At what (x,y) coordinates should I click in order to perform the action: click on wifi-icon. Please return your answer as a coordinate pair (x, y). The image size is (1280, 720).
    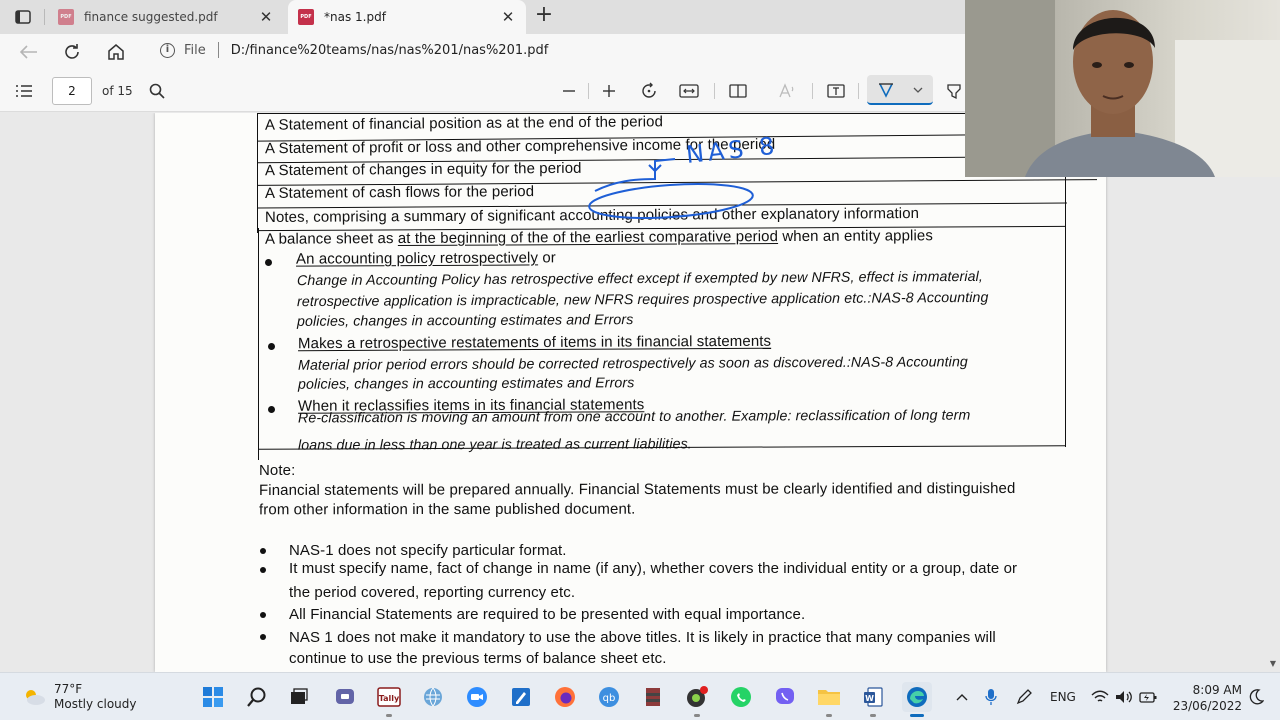
    Looking at the image, I should click on (1100, 696).